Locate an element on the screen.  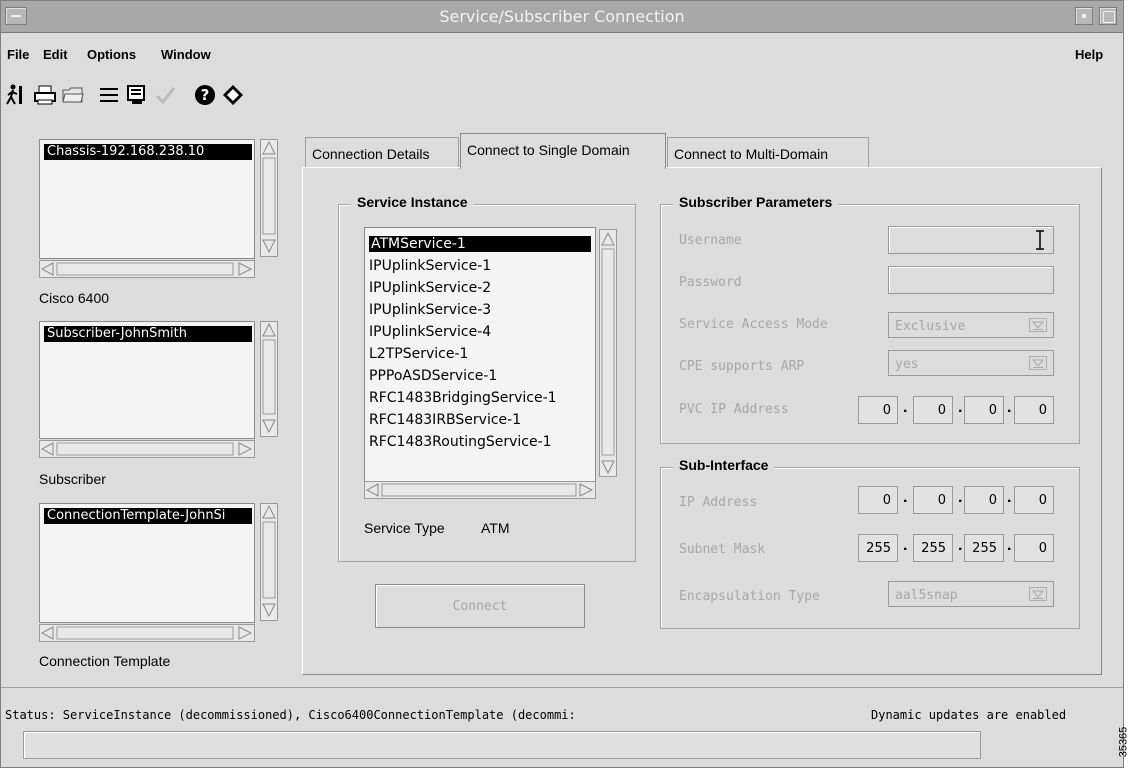
minimize-button is located at coordinates (1084, 16).